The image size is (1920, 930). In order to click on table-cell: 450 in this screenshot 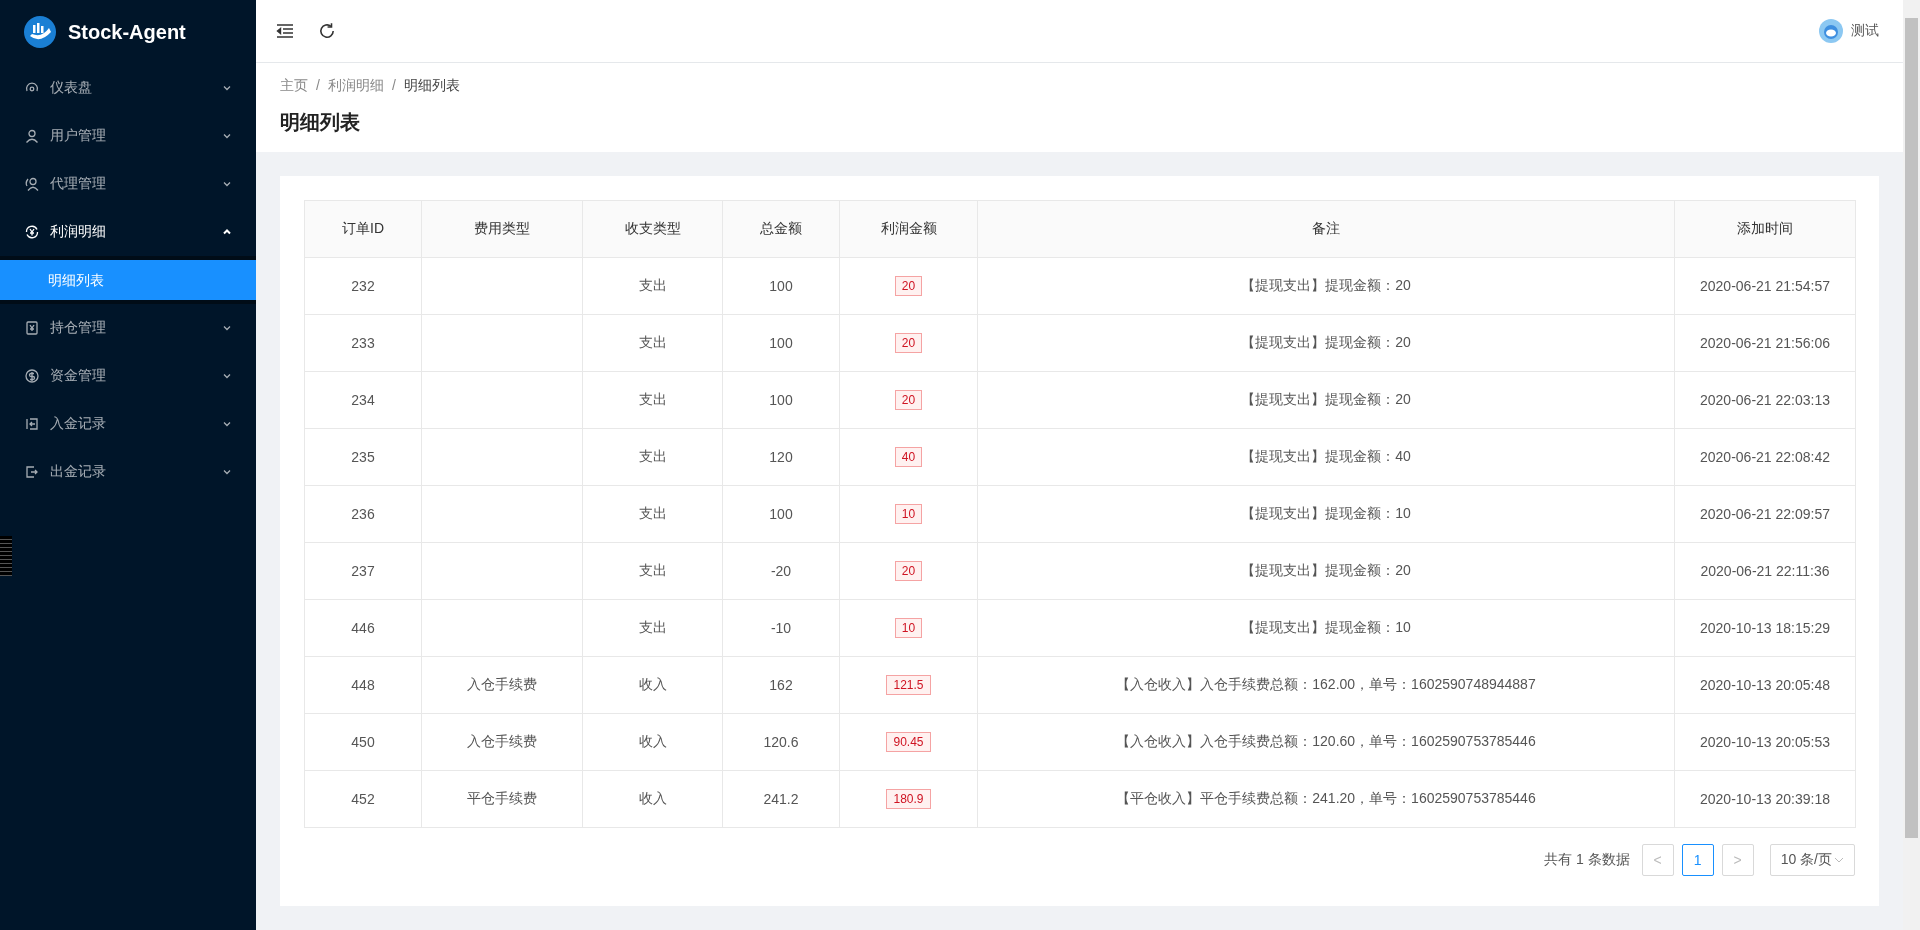, I will do `click(363, 742)`.